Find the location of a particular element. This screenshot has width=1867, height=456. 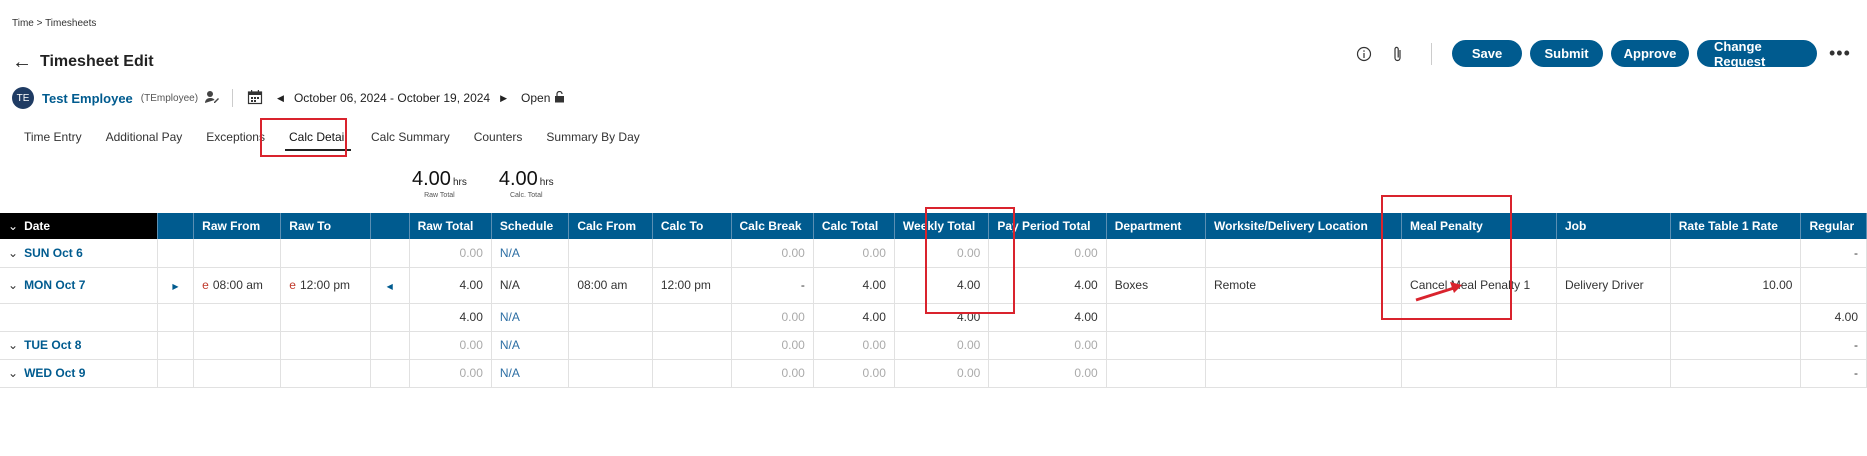

prev-period-icon: ◀ is located at coordinates (280, 98).